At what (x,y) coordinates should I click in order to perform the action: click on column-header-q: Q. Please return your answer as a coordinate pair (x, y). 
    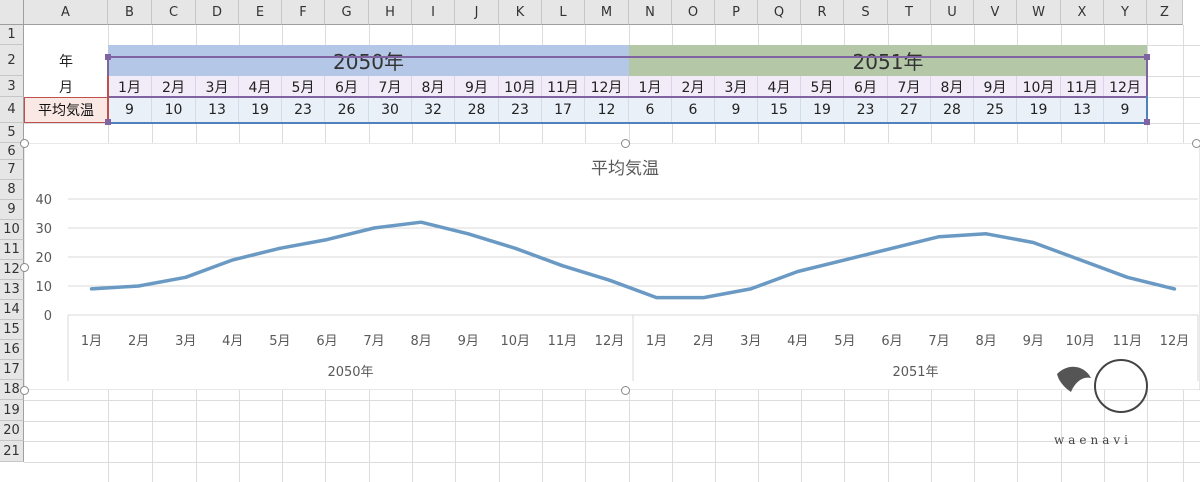
    Looking at the image, I should click on (779, 12).